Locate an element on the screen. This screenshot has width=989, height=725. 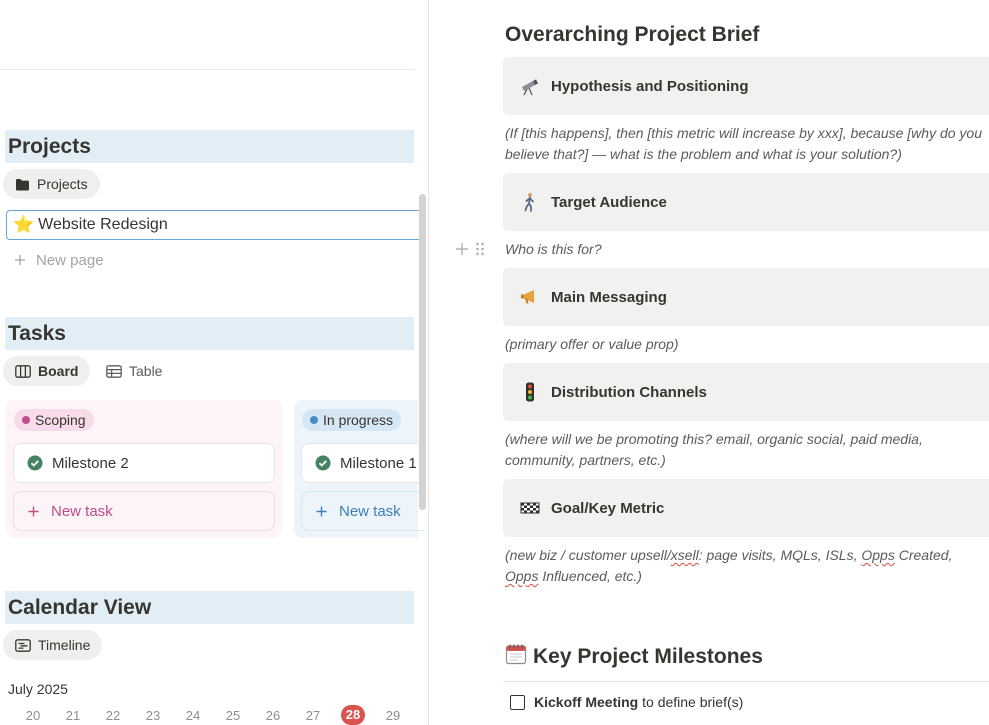
note-text-misspelled: xsell is located at coordinates (684, 555).